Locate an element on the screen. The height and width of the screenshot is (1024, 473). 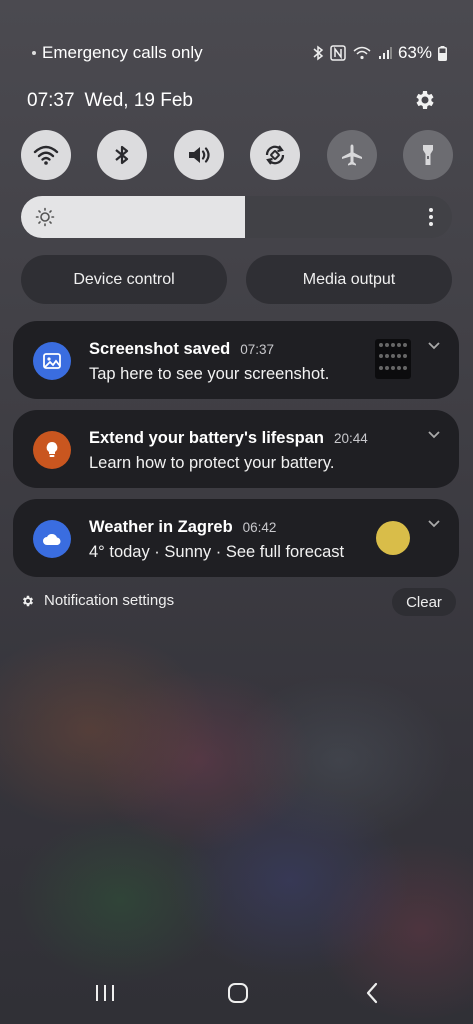
toggle-sound is located at coordinates (198, 155).